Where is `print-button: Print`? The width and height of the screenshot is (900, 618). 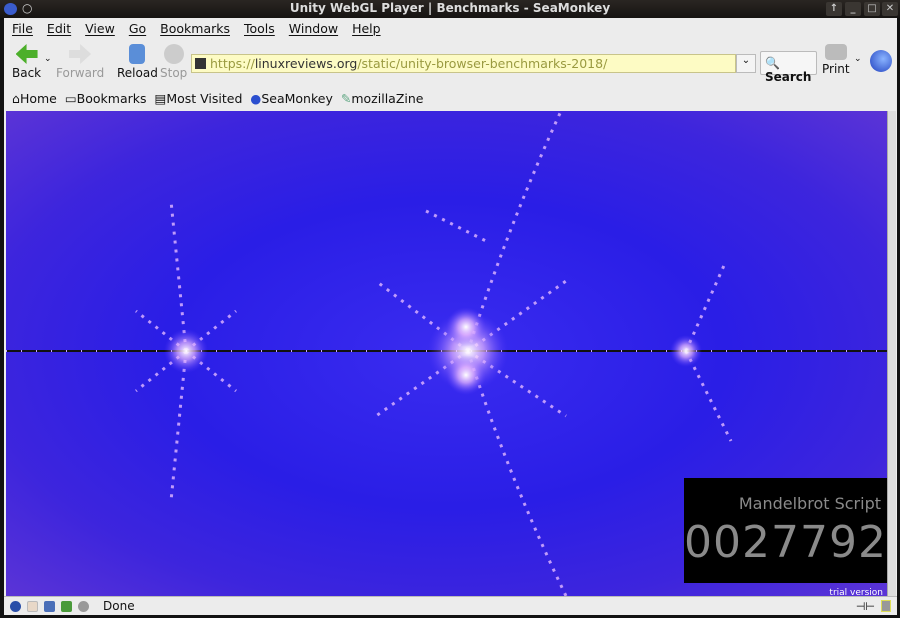 print-button: Print is located at coordinates (836, 60).